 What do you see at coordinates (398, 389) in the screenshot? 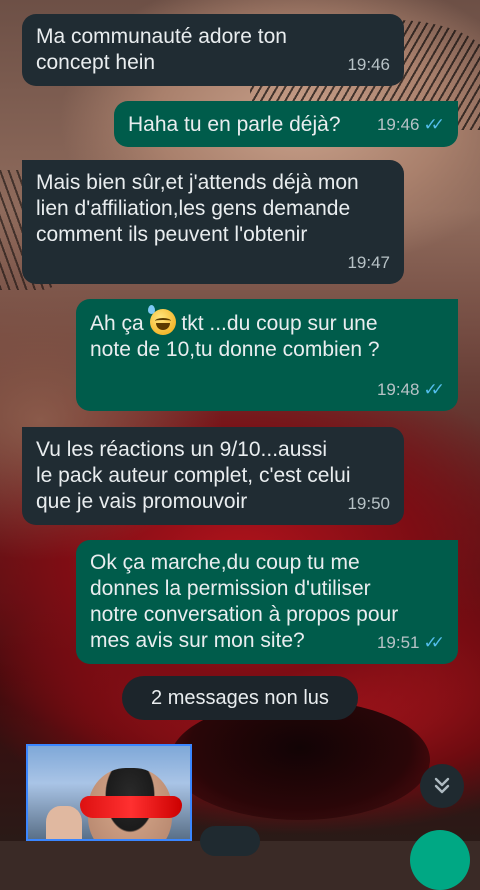
I see `message-time: 19:48` at bounding box center [398, 389].